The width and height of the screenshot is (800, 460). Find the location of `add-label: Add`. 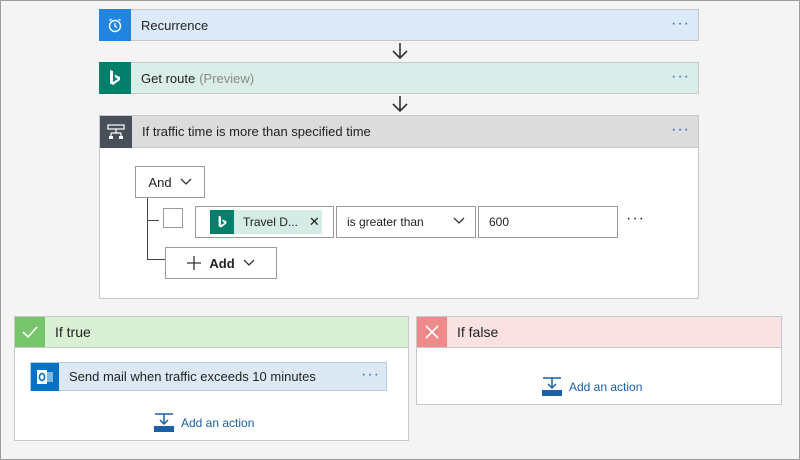

add-label: Add is located at coordinates (222, 263).